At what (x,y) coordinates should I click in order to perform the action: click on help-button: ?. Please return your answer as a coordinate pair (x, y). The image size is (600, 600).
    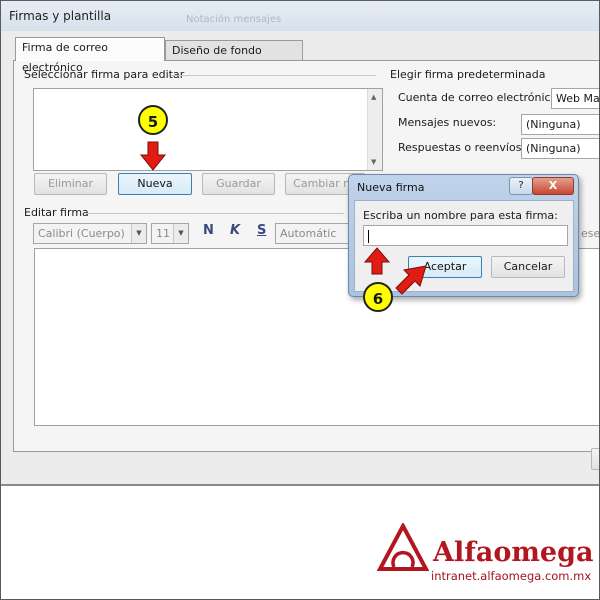
    Looking at the image, I should click on (521, 186).